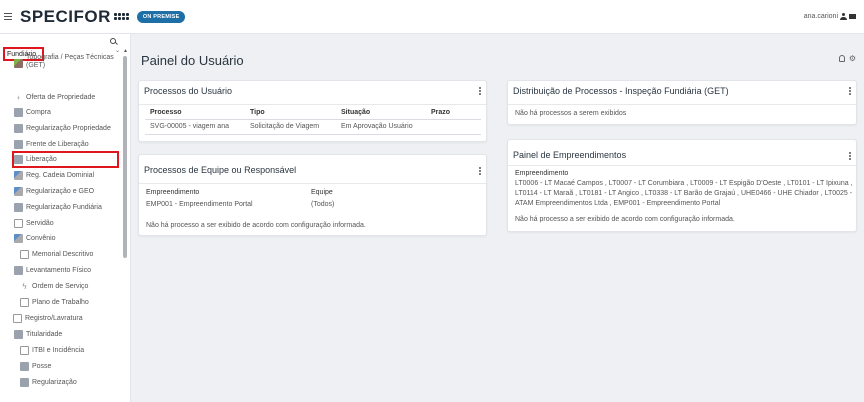  Describe the element at coordinates (52, 350) in the screenshot. I see `sidebar-item-itbi: ITBI e Incidência` at that location.